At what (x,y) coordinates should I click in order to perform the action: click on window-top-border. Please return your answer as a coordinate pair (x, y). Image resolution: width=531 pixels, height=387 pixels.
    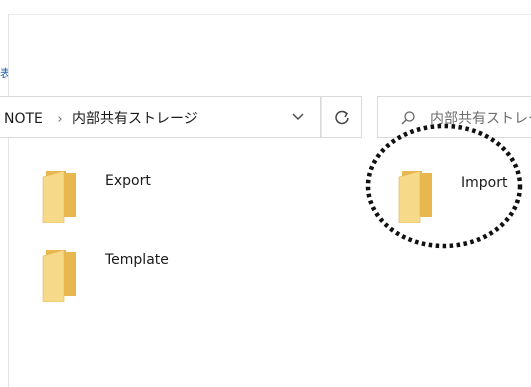
    Looking at the image, I should click on (269, 14).